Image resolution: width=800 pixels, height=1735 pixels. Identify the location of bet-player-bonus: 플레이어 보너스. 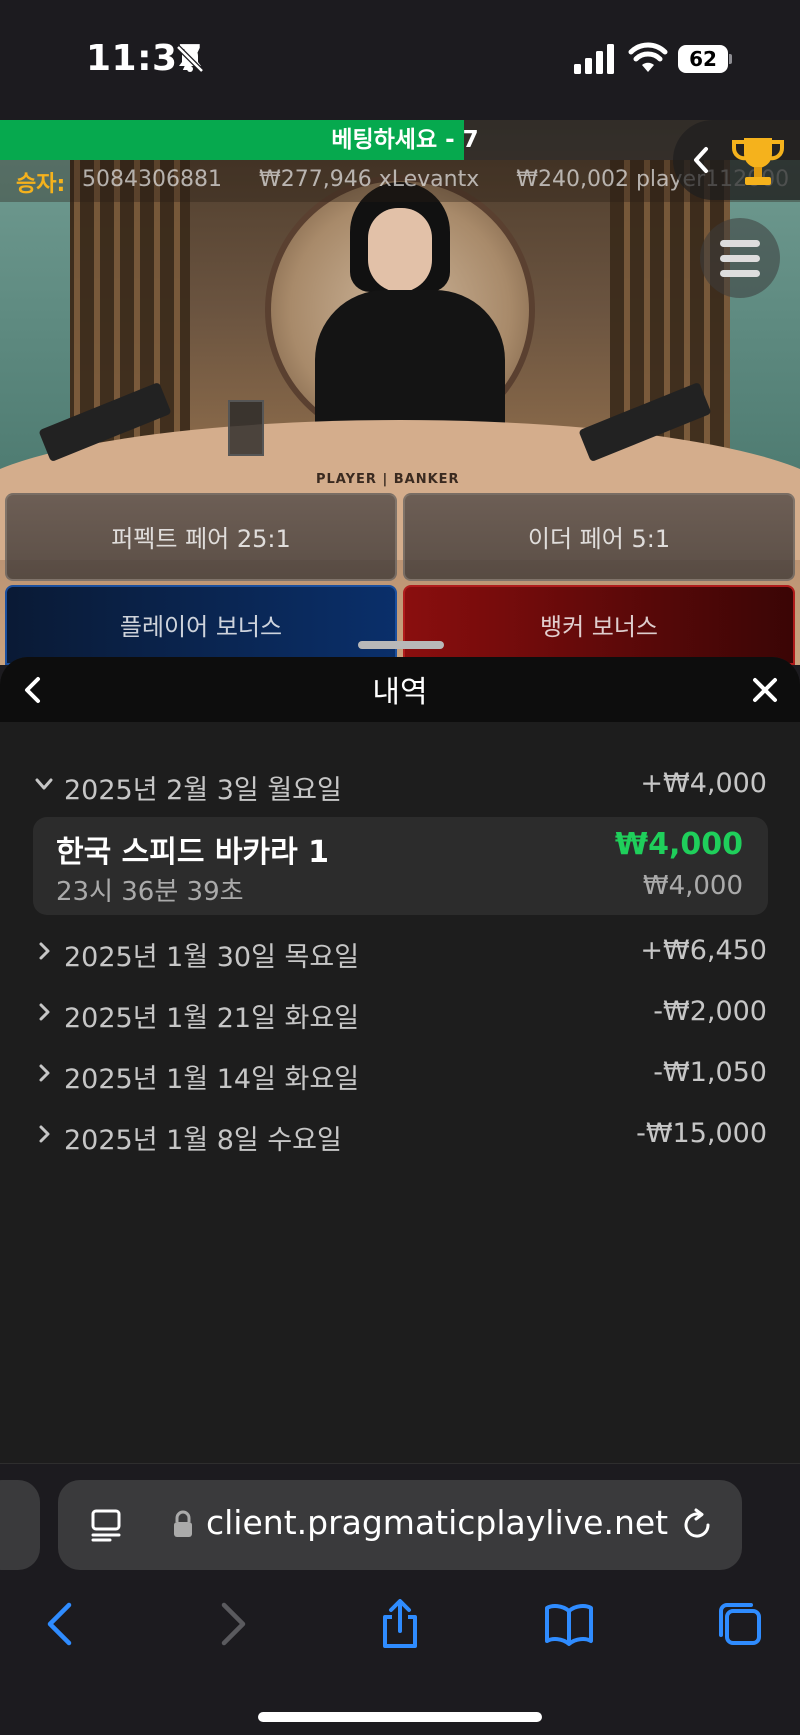
(201, 625).